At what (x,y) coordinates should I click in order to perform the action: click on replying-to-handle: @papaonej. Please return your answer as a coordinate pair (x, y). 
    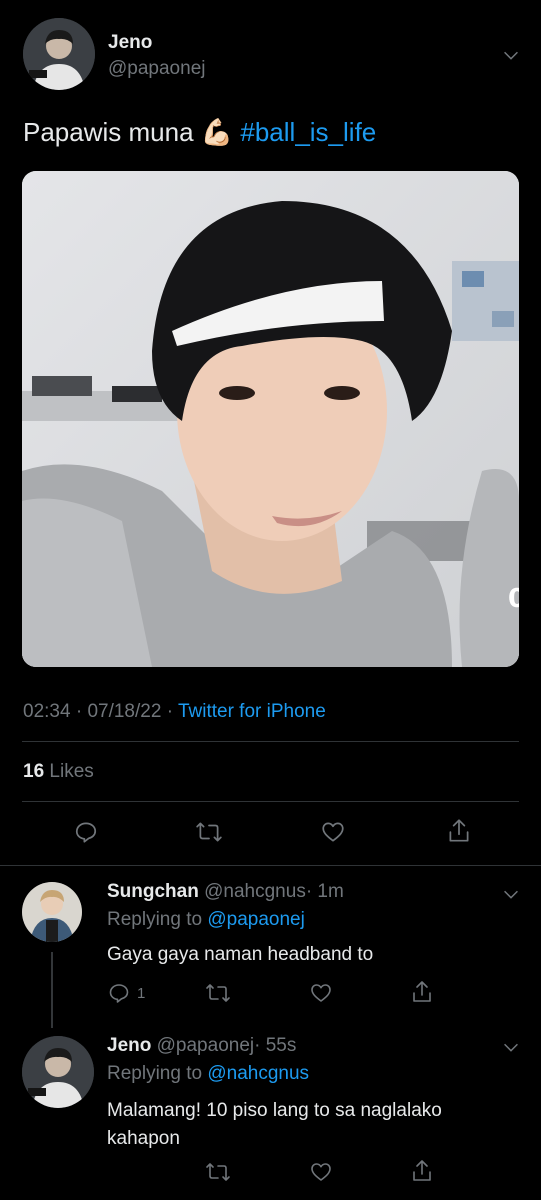
    Looking at the image, I should click on (255, 919).